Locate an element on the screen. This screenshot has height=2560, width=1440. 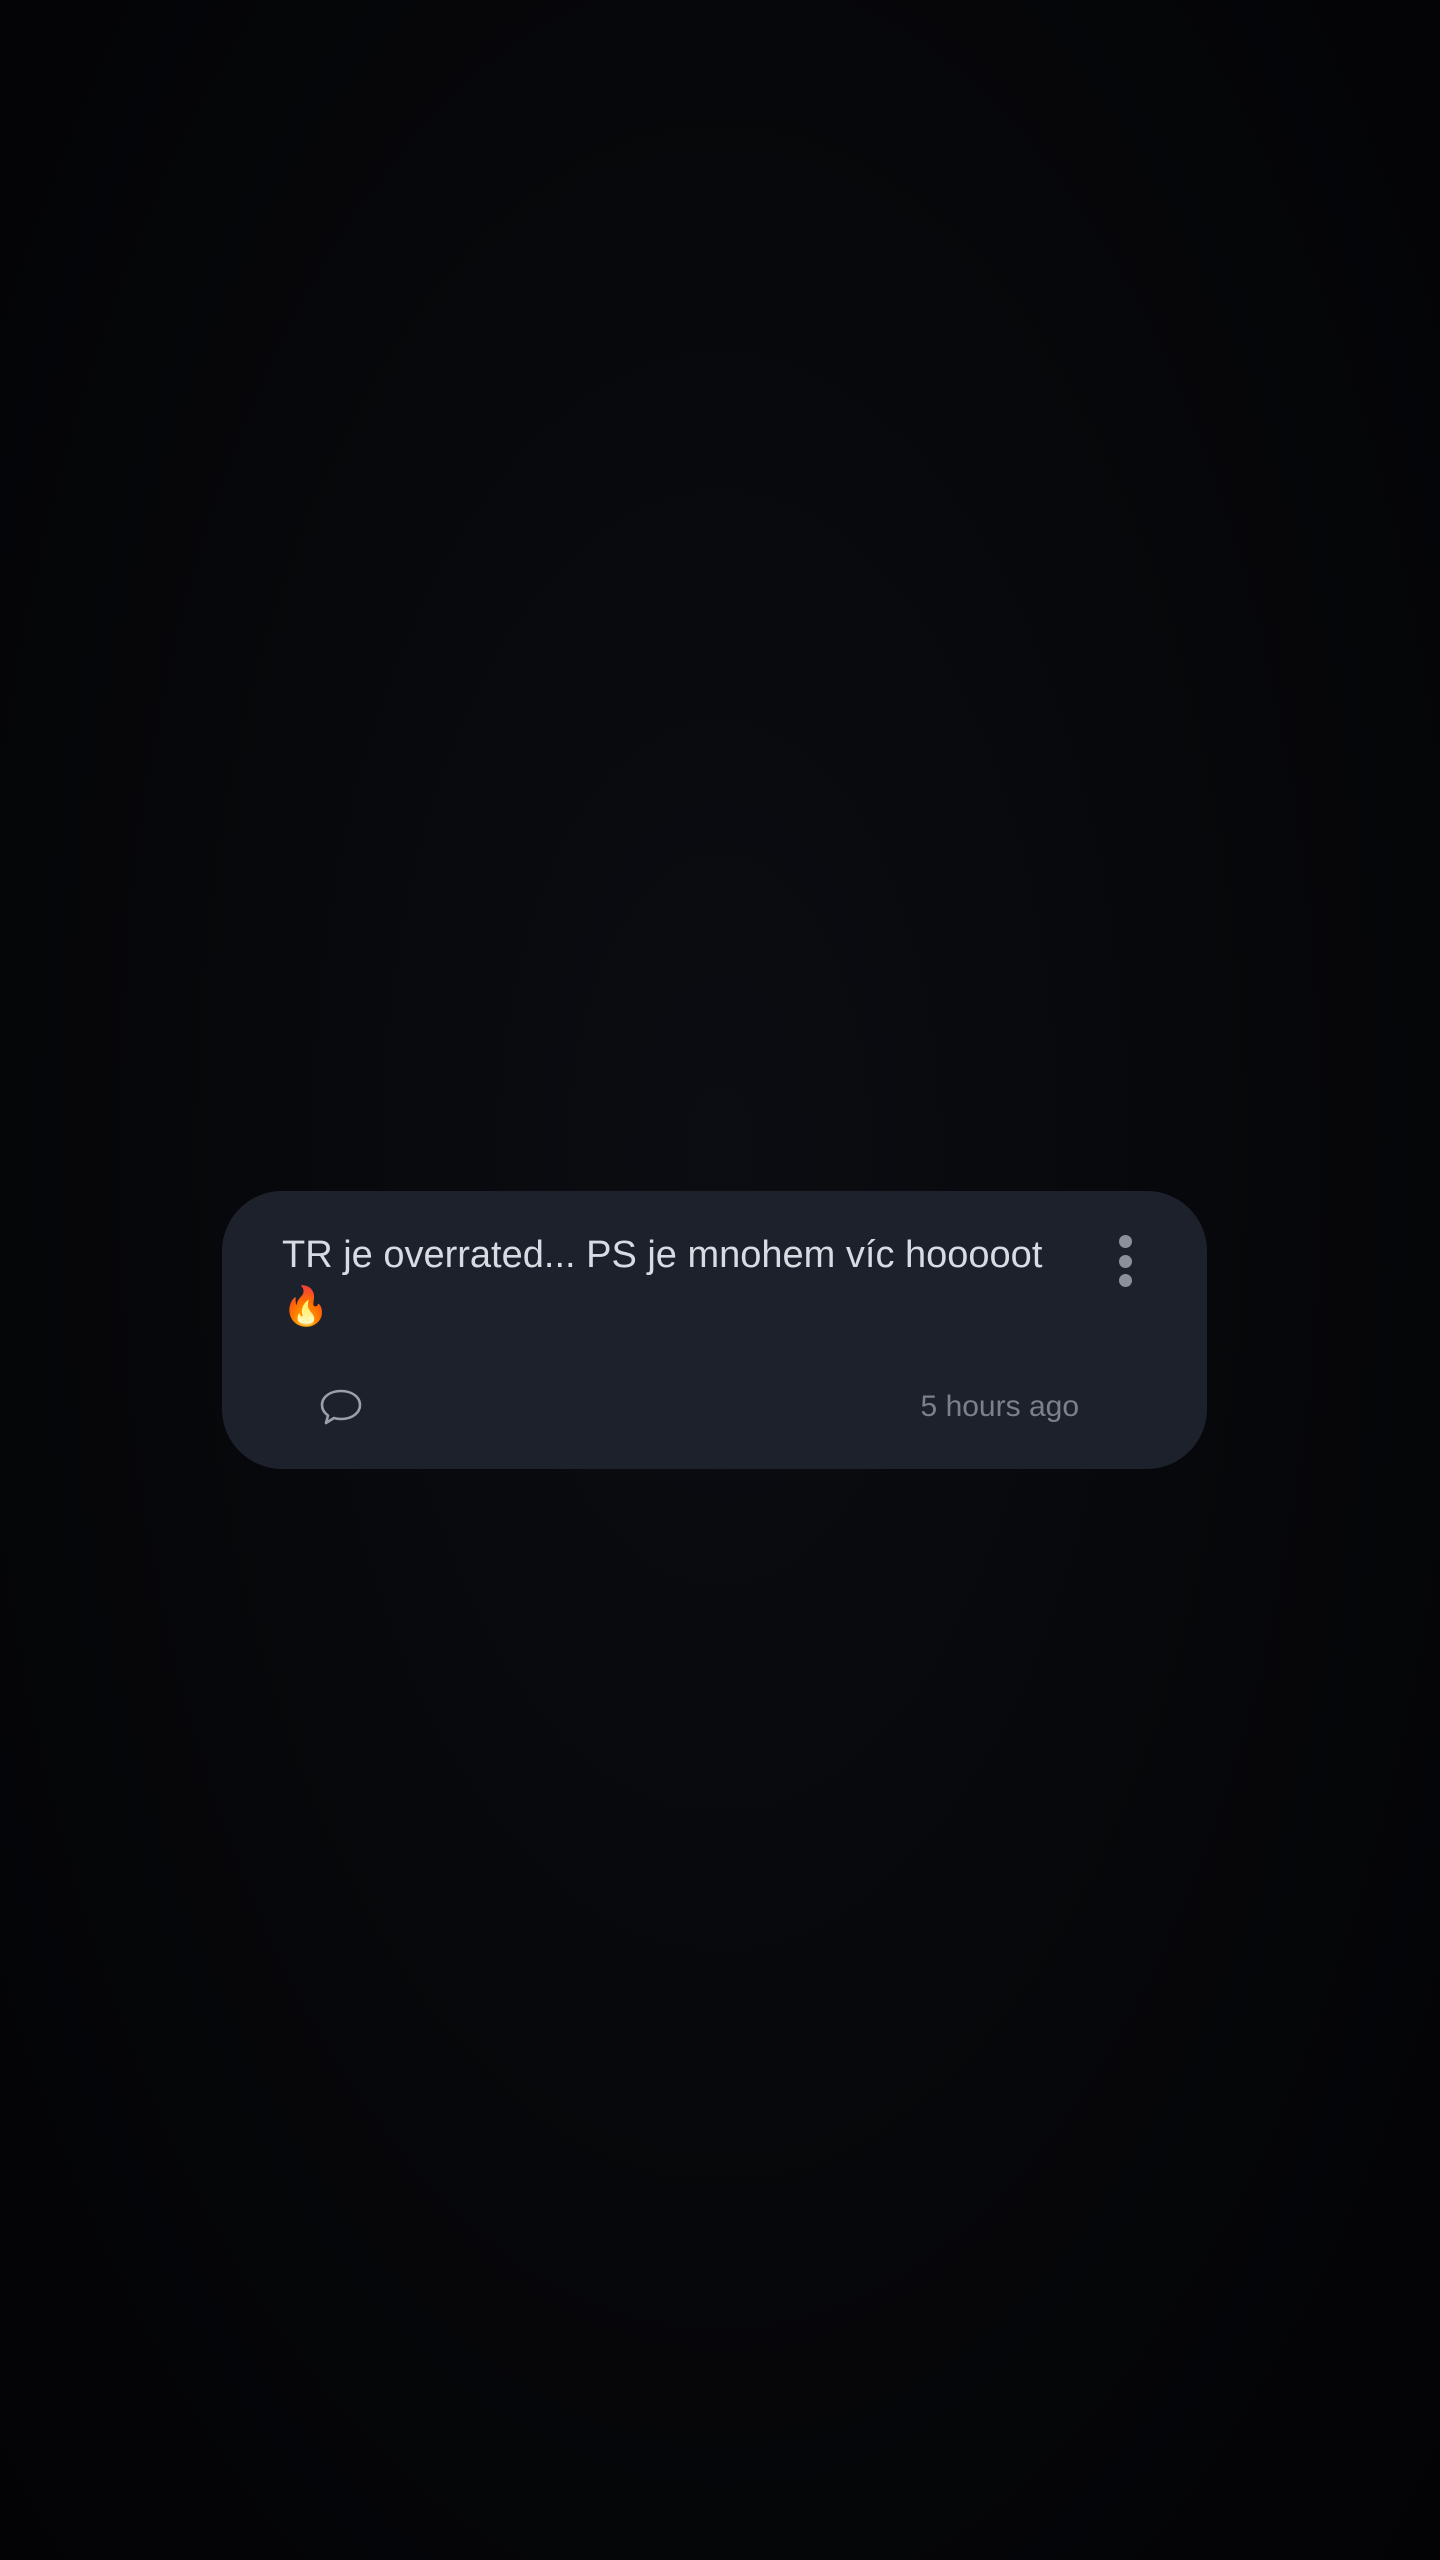
more-options-button is located at coordinates (1125, 1261).